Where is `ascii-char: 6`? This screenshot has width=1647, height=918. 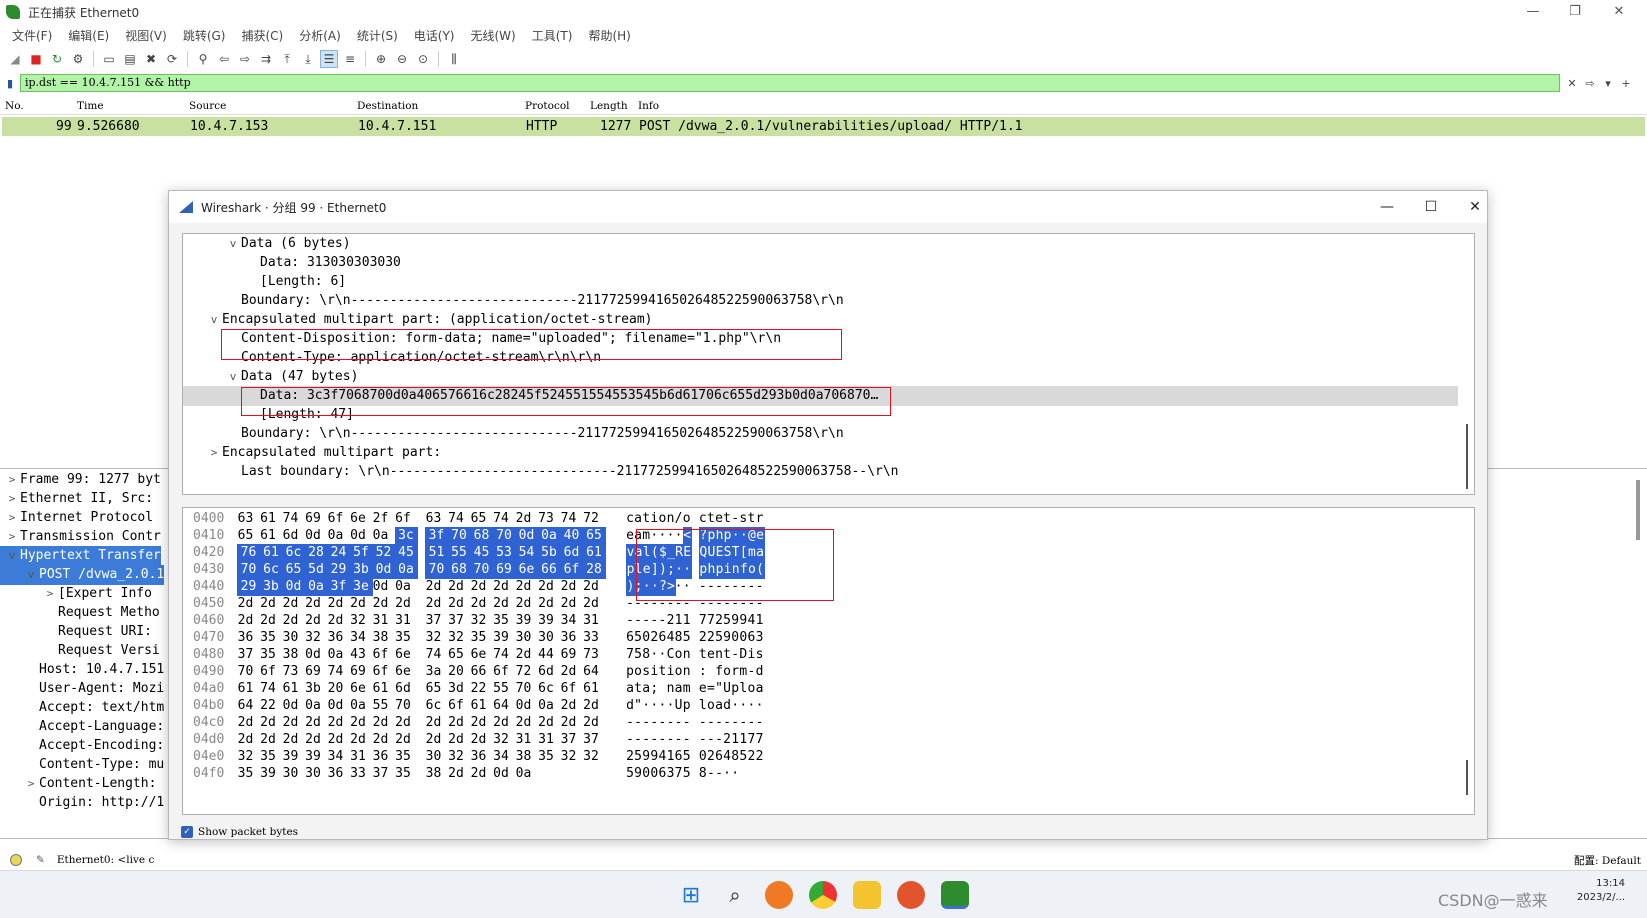 ascii-char: 6 is located at coordinates (662, 638).